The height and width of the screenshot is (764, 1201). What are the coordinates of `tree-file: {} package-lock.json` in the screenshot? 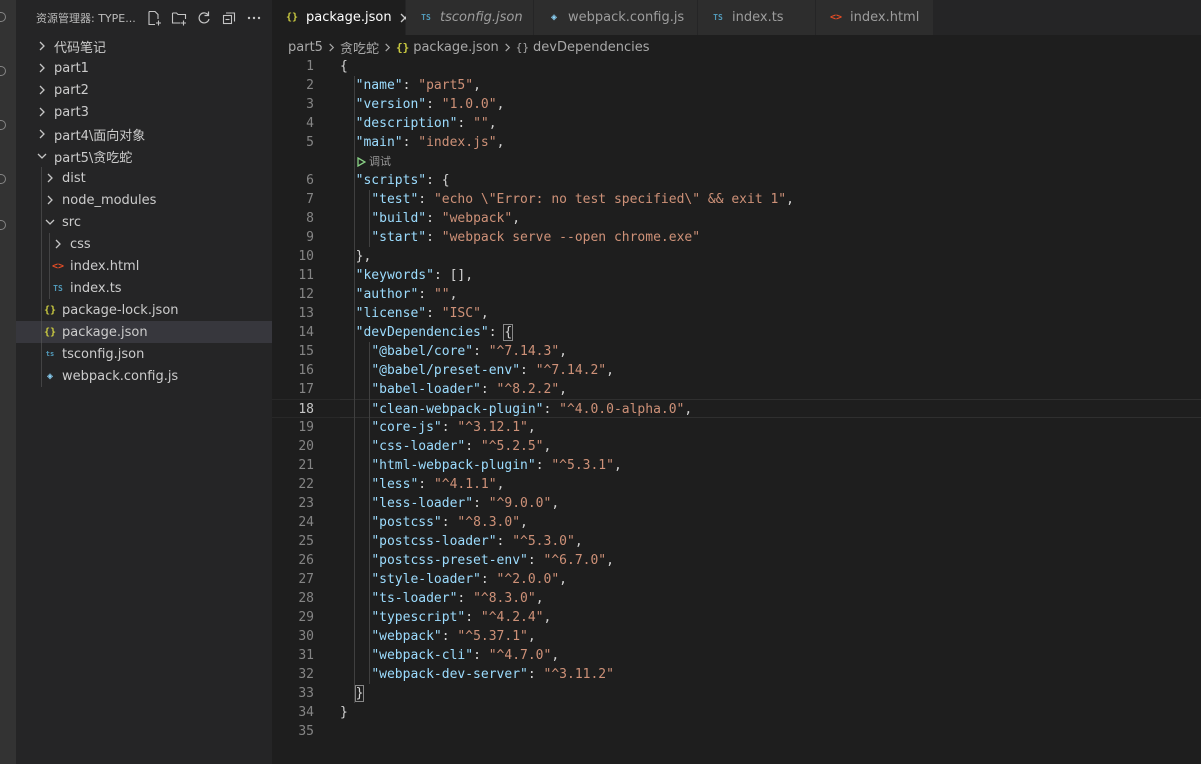 It's located at (144, 310).